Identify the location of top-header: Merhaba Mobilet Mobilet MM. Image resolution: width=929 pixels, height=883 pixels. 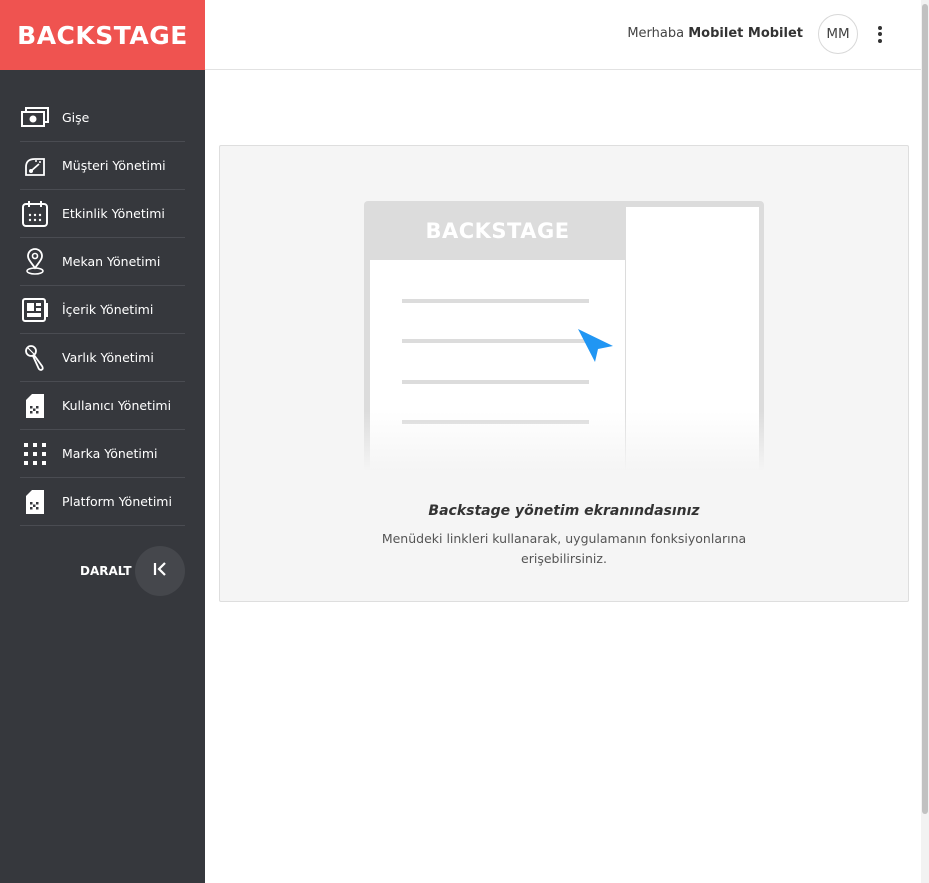
(563, 35).